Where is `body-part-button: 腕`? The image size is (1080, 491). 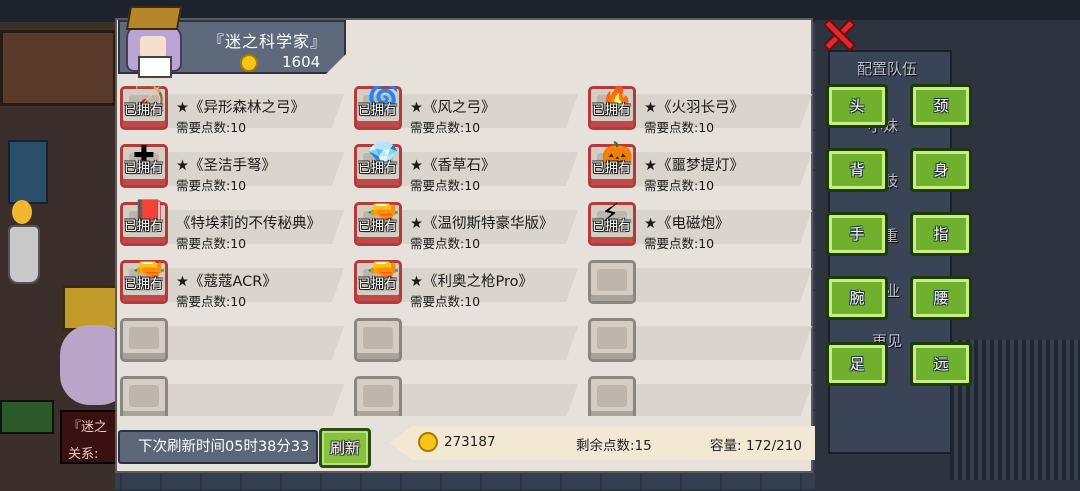 body-part-button: 腕 is located at coordinates (857, 298).